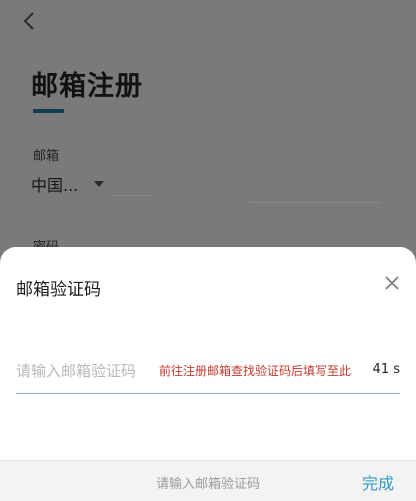 The width and height of the screenshot is (416, 501). I want to click on page-title: 邮箱注册, so click(87, 86).